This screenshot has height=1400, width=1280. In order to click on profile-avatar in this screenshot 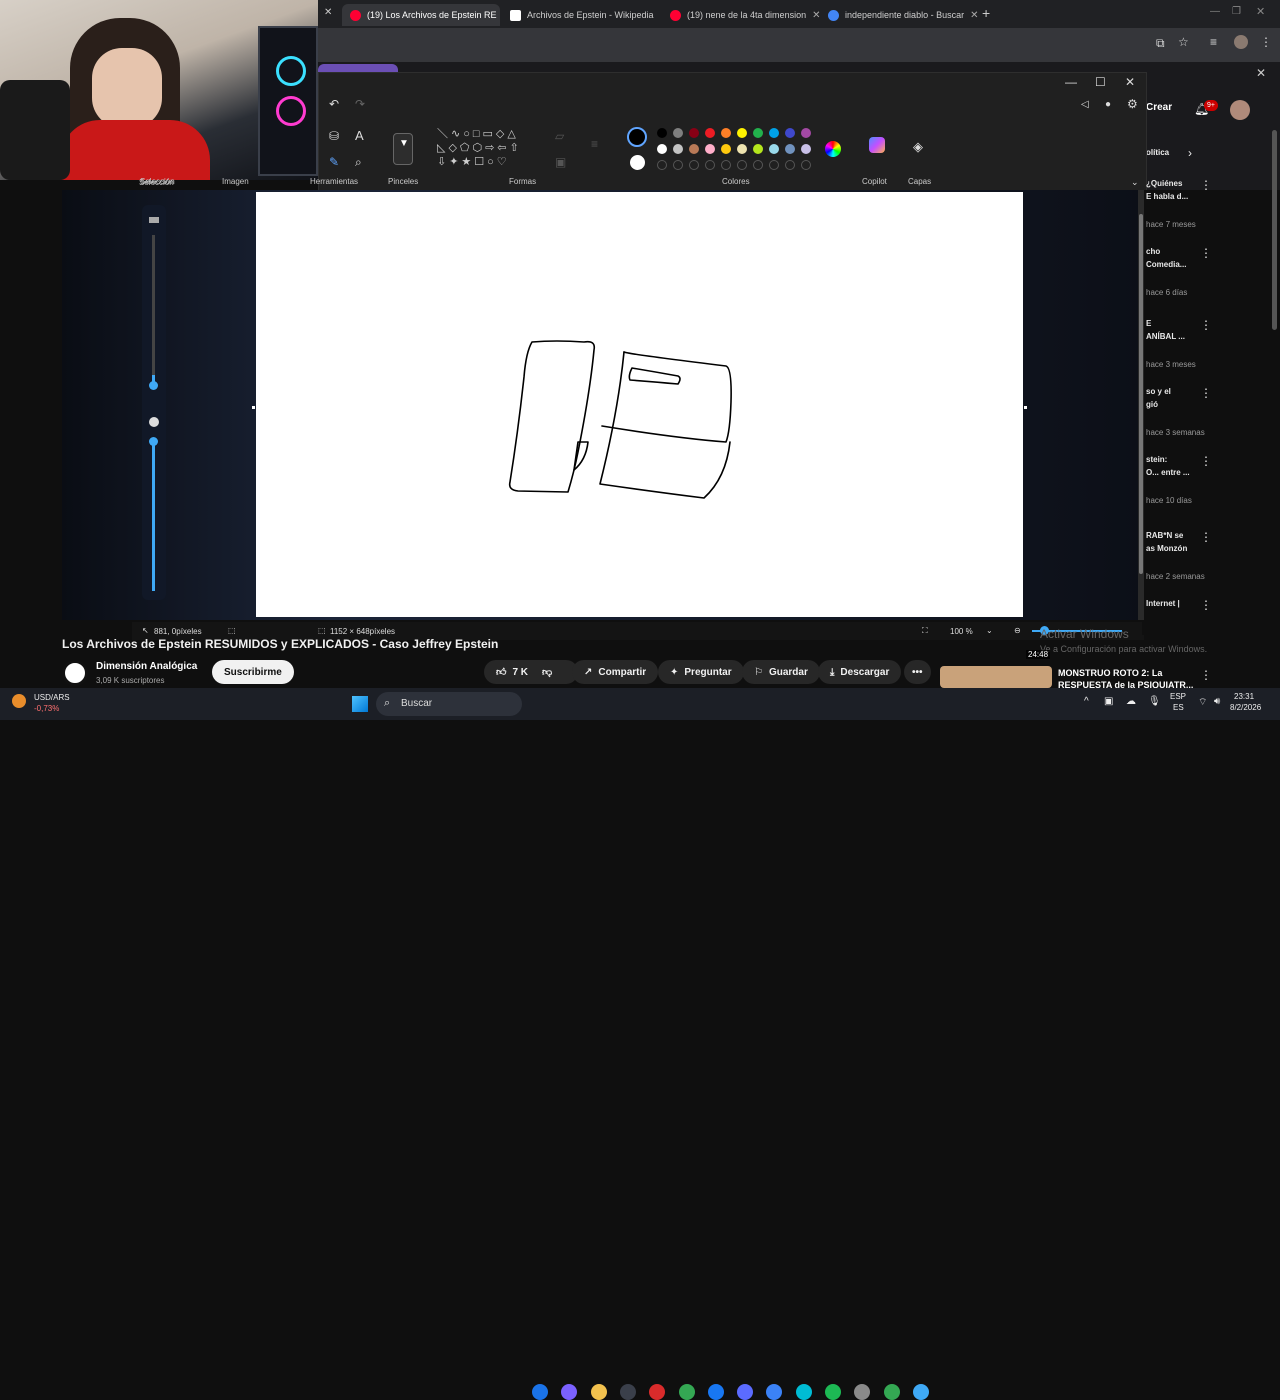, I will do `click(1241, 42)`.